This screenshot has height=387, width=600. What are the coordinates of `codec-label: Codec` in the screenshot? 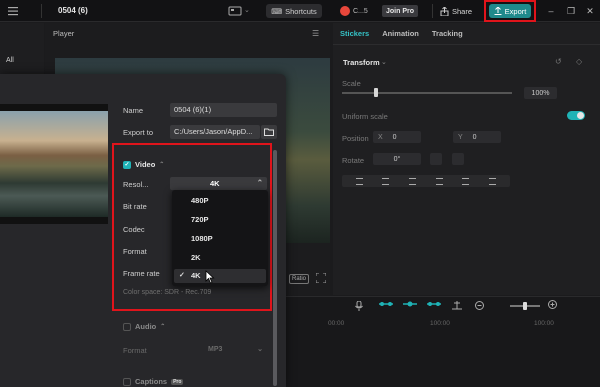 It's located at (134, 229).